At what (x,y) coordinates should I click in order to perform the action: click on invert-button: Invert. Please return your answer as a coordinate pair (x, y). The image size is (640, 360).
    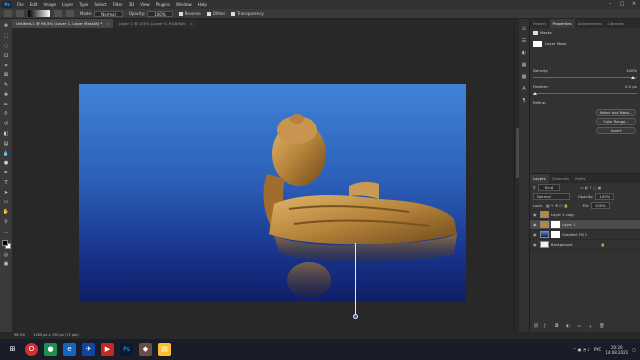
    Looking at the image, I should click on (616, 130).